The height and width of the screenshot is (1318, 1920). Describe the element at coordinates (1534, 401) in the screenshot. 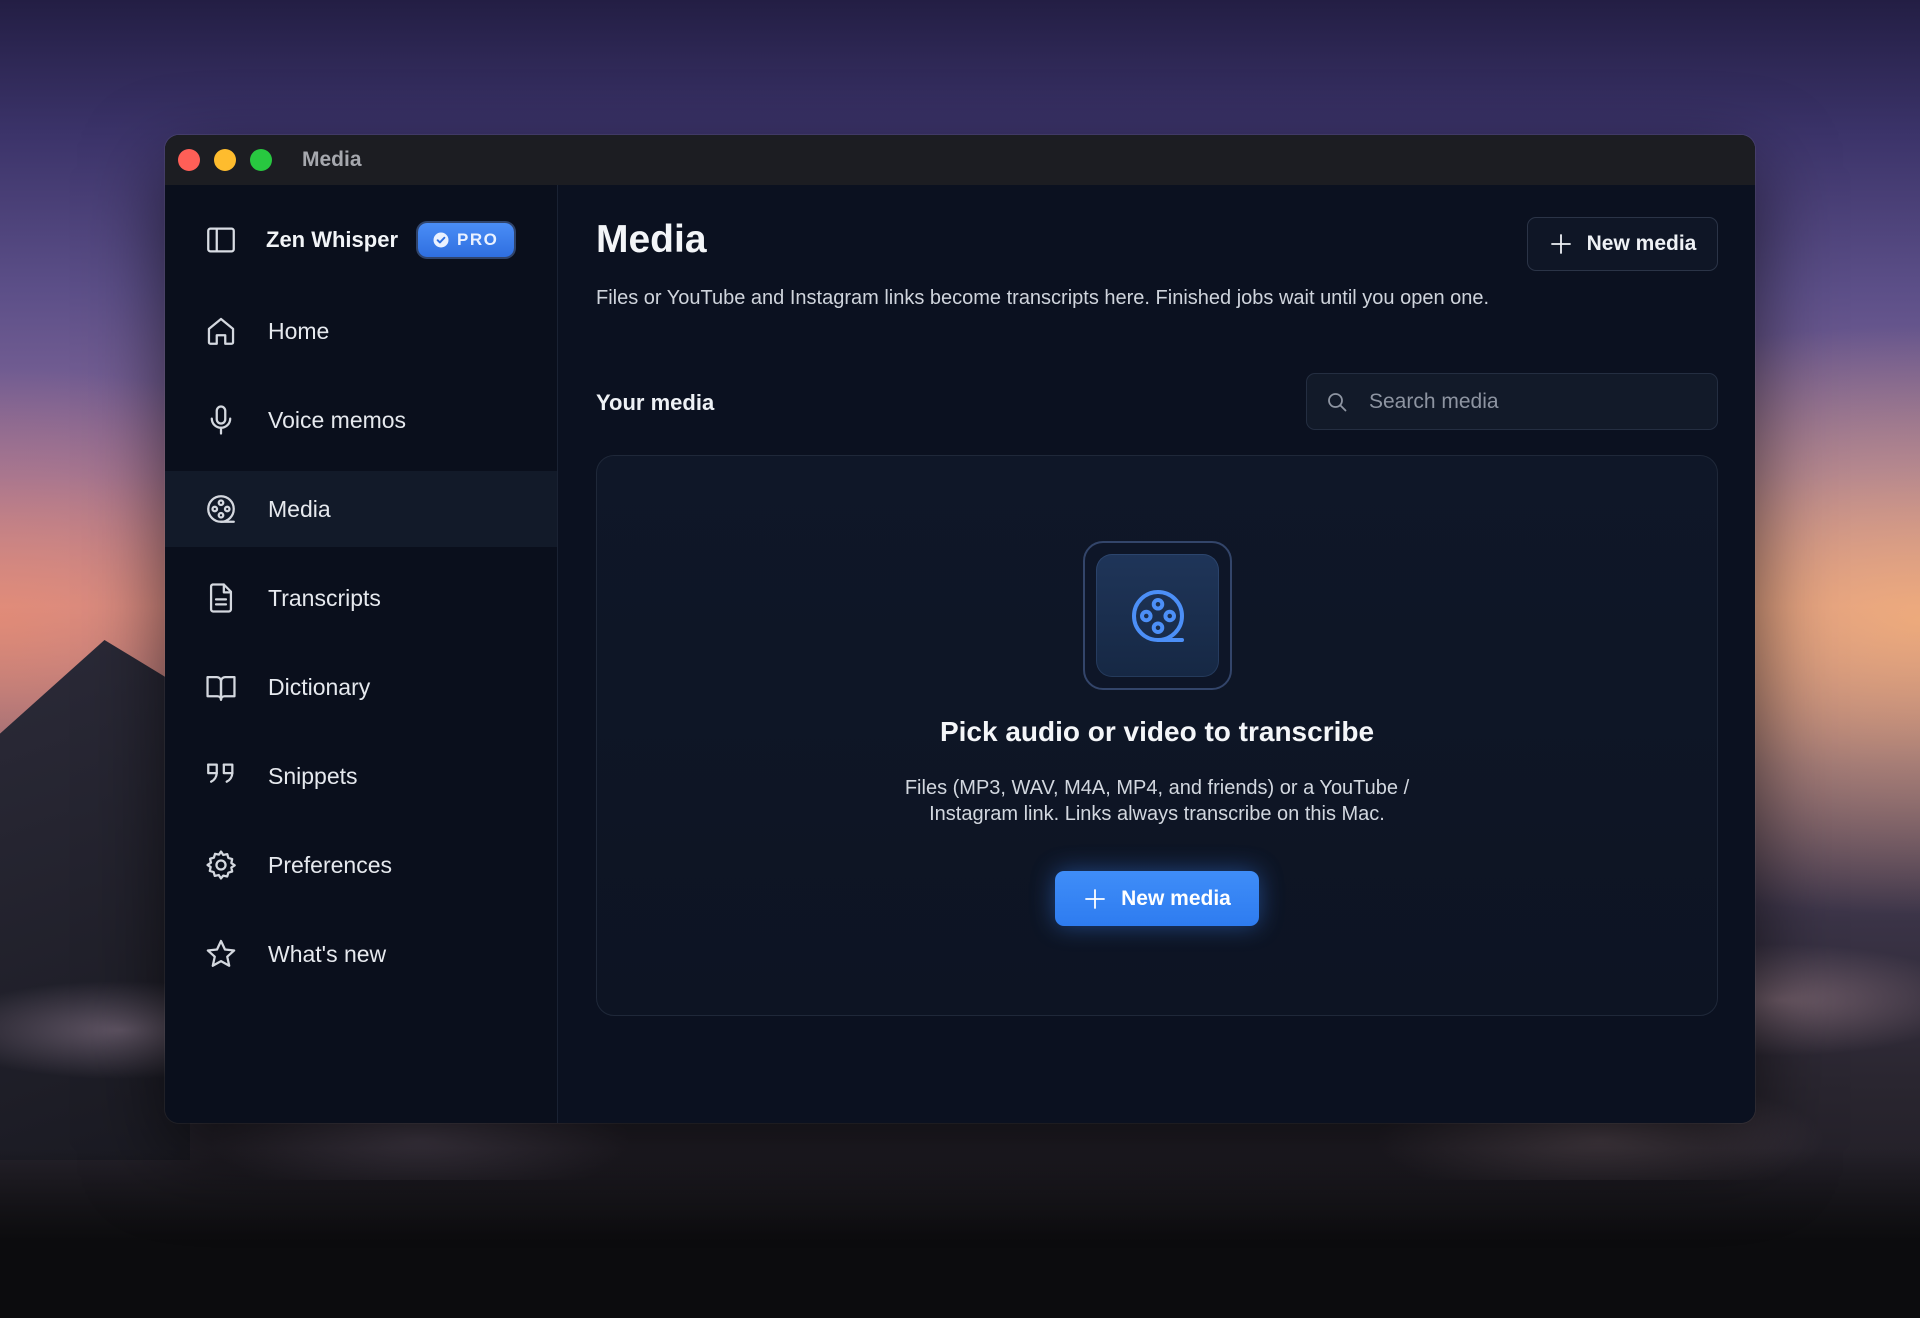

I see `search-input` at that location.